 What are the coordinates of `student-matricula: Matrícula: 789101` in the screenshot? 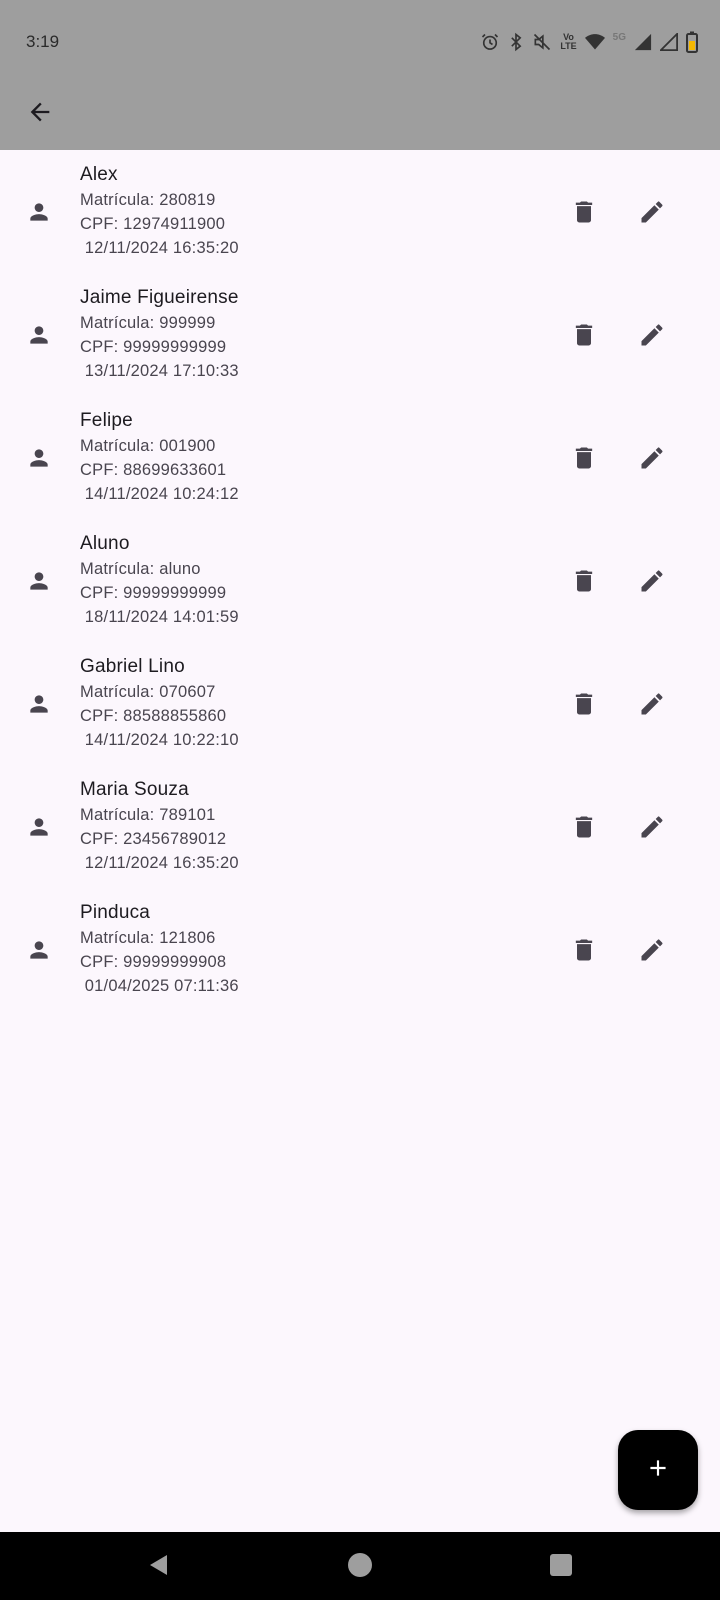 It's located at (148, 815).